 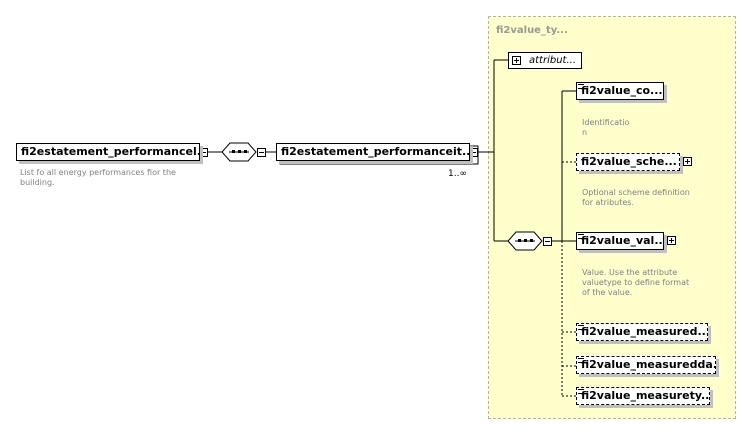 I want to click on sequence-compositor-outer, so click(x=239, y=152).